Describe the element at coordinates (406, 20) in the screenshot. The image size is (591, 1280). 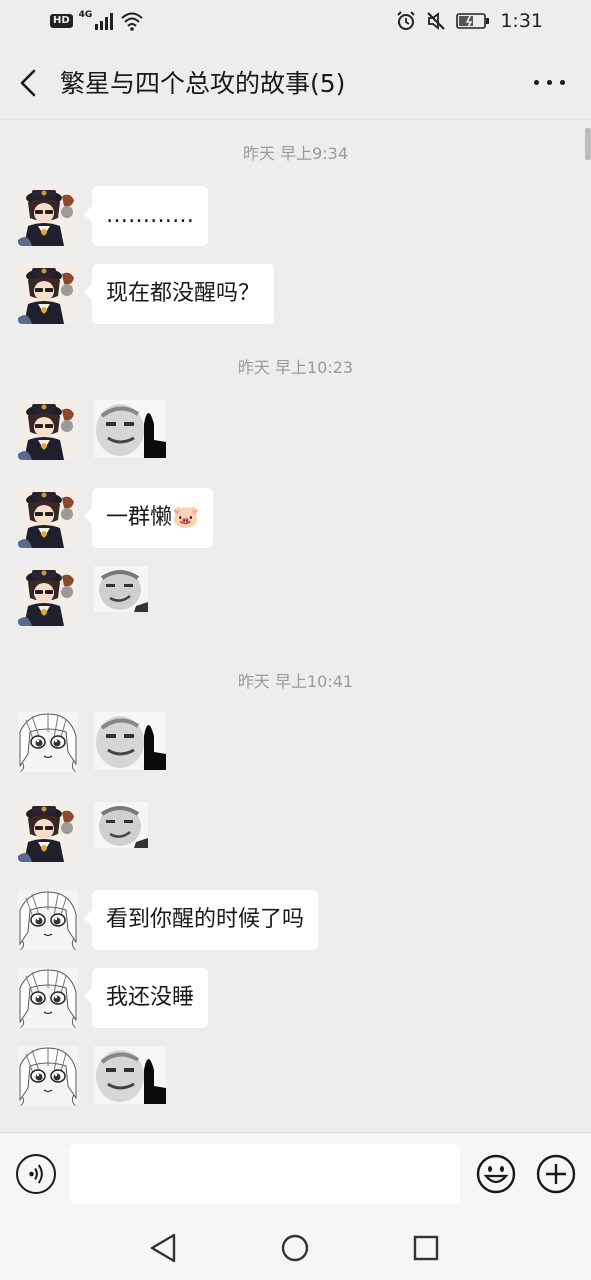
I see `alarm-icon` at that location.